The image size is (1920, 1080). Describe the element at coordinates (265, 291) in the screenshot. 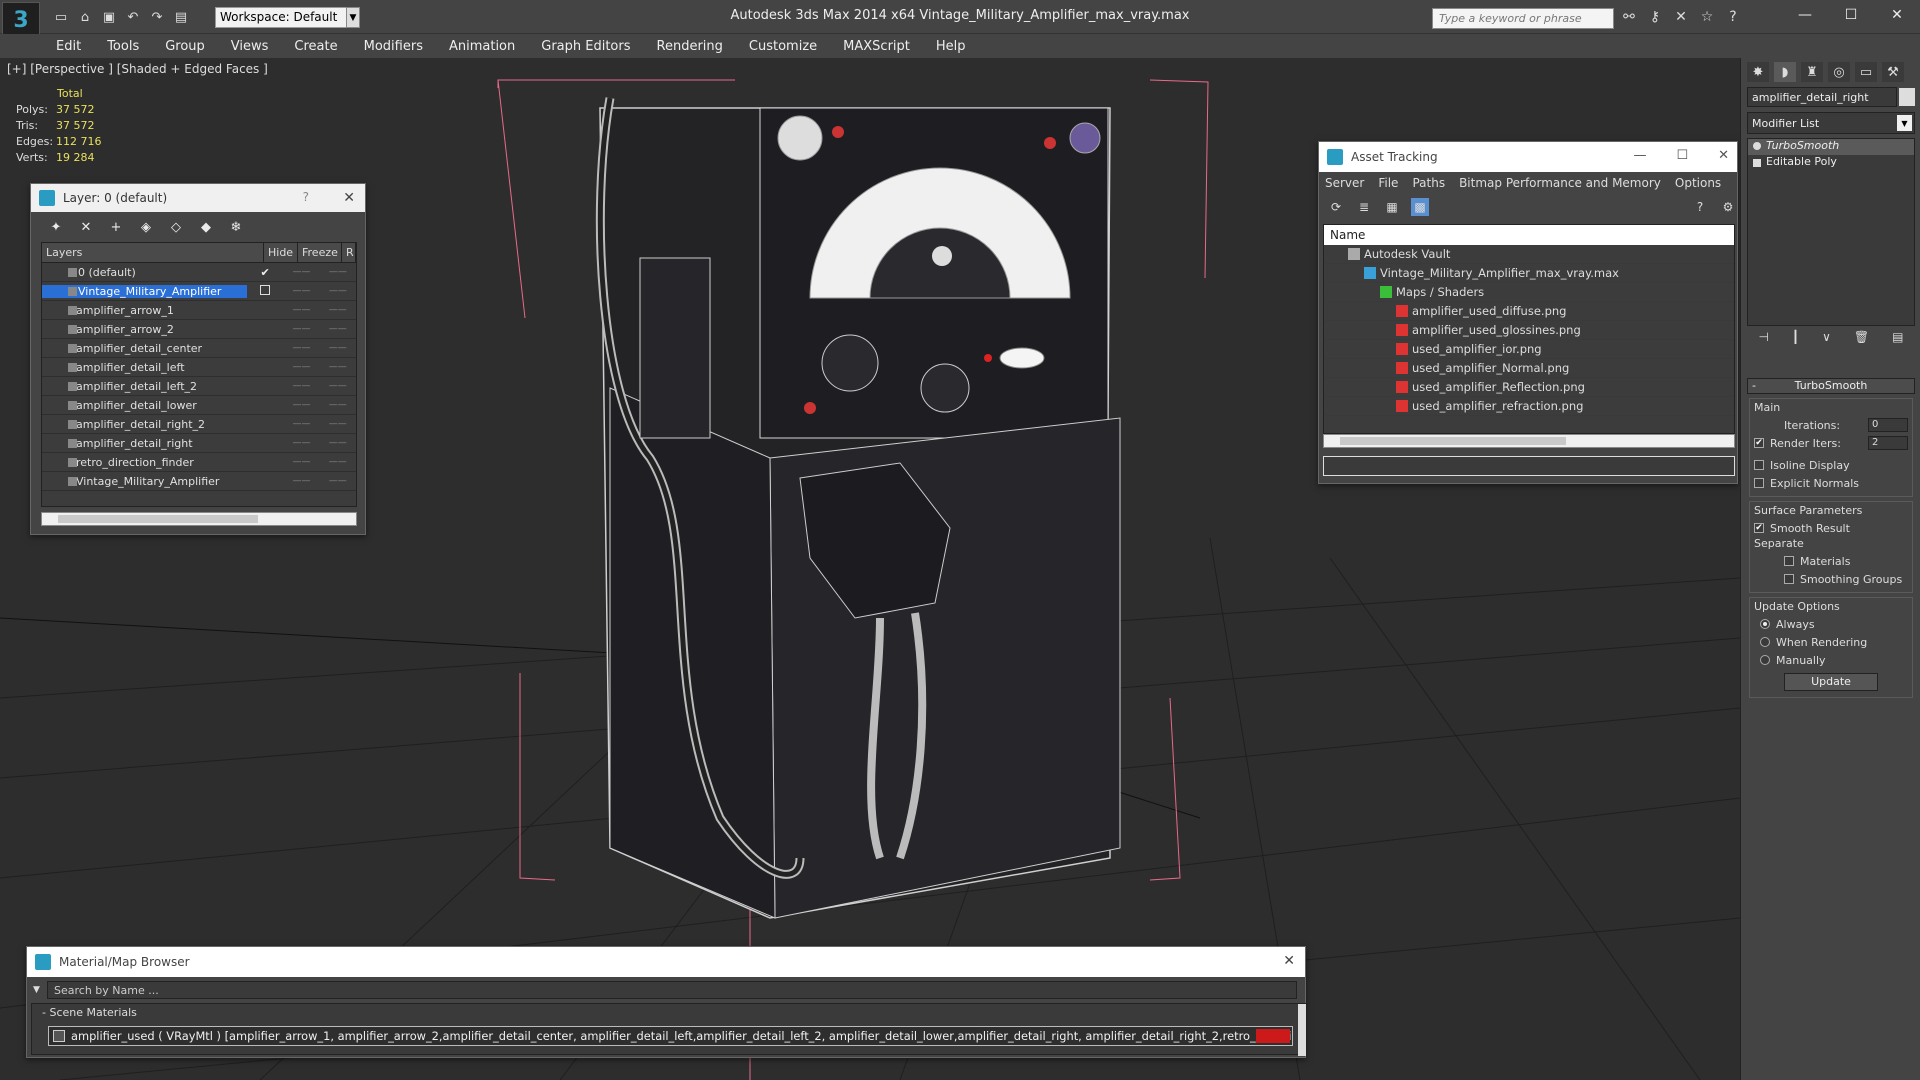

I see `current-layer-box` at that location.